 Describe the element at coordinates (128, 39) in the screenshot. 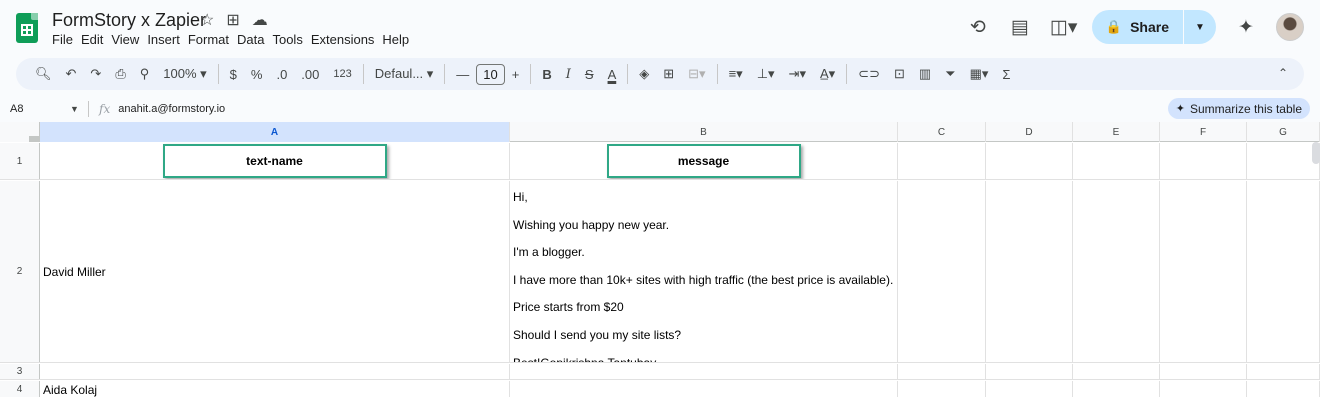

I see `menu-view: View` at that location.